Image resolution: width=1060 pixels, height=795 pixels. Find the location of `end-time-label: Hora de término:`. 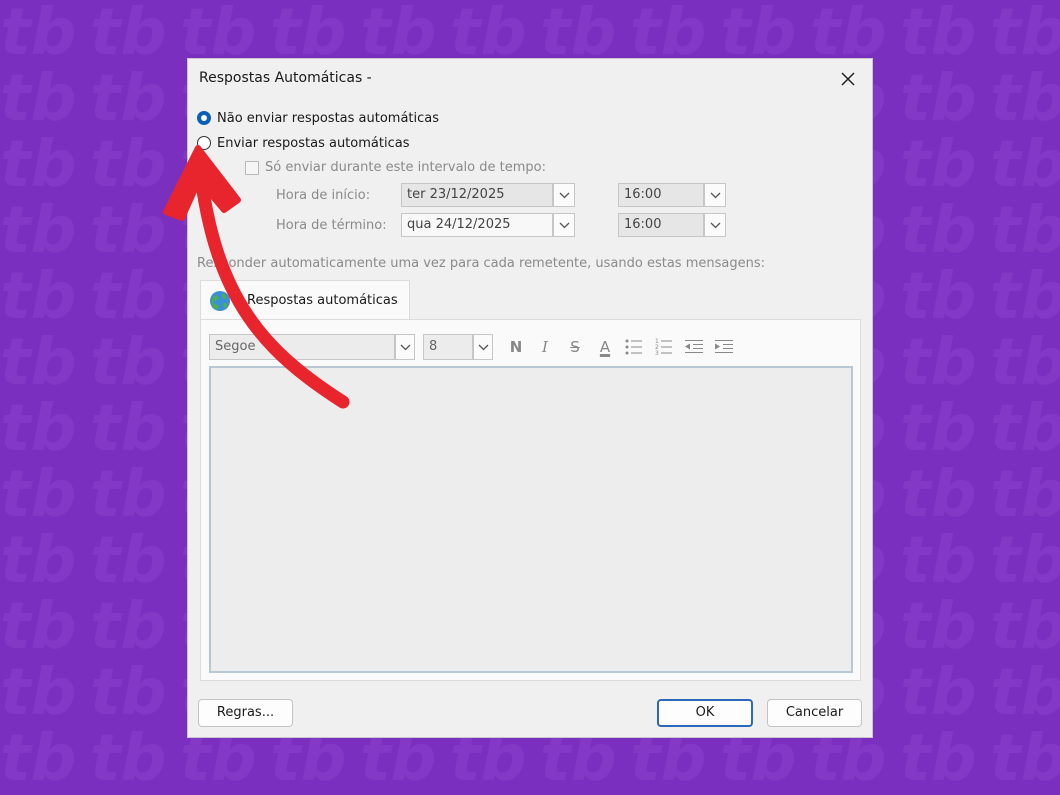

end-time-label: Hora de término: is located at coordinates (331, 225).